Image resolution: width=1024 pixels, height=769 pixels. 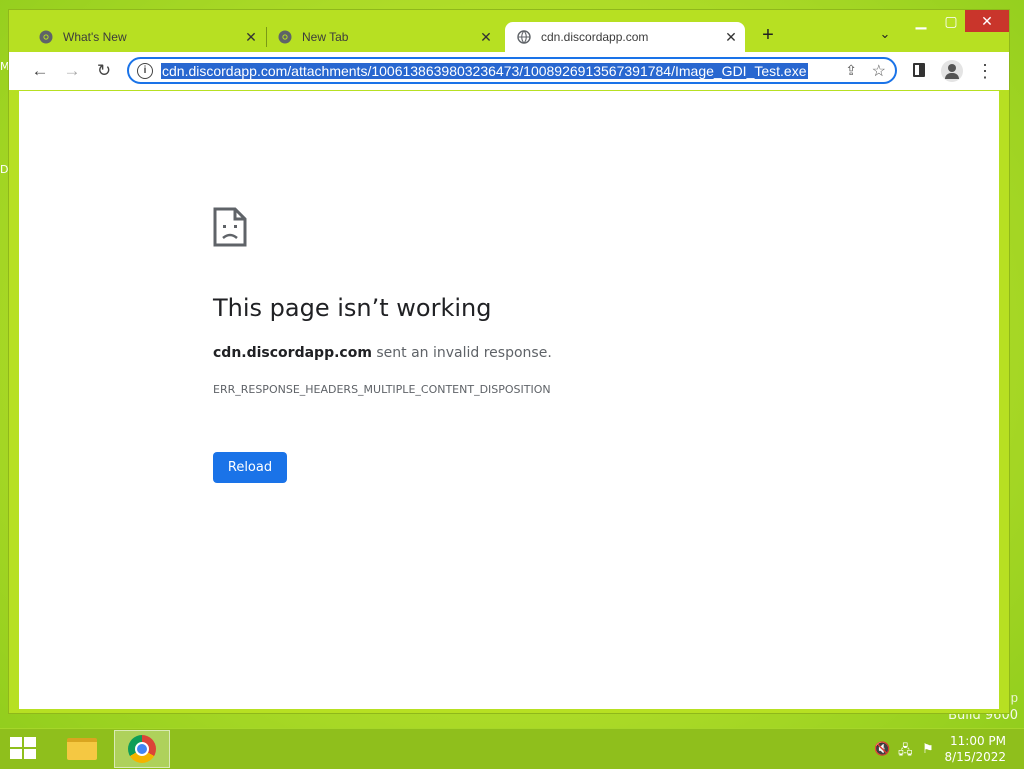 I want to click on tab-whats-new: What's New ✕, so click(x=147, y=37).